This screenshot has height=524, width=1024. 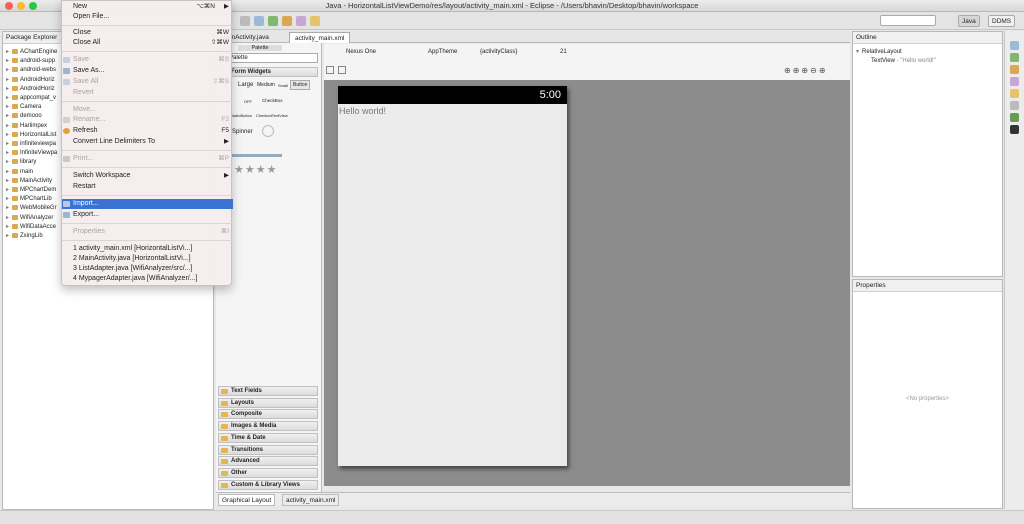 What do you see at coordinates (29, 218) in the screenshot?
I see `package-explorer-item: ▸ WifiAnalyzer` at bounding box center [29, 218].